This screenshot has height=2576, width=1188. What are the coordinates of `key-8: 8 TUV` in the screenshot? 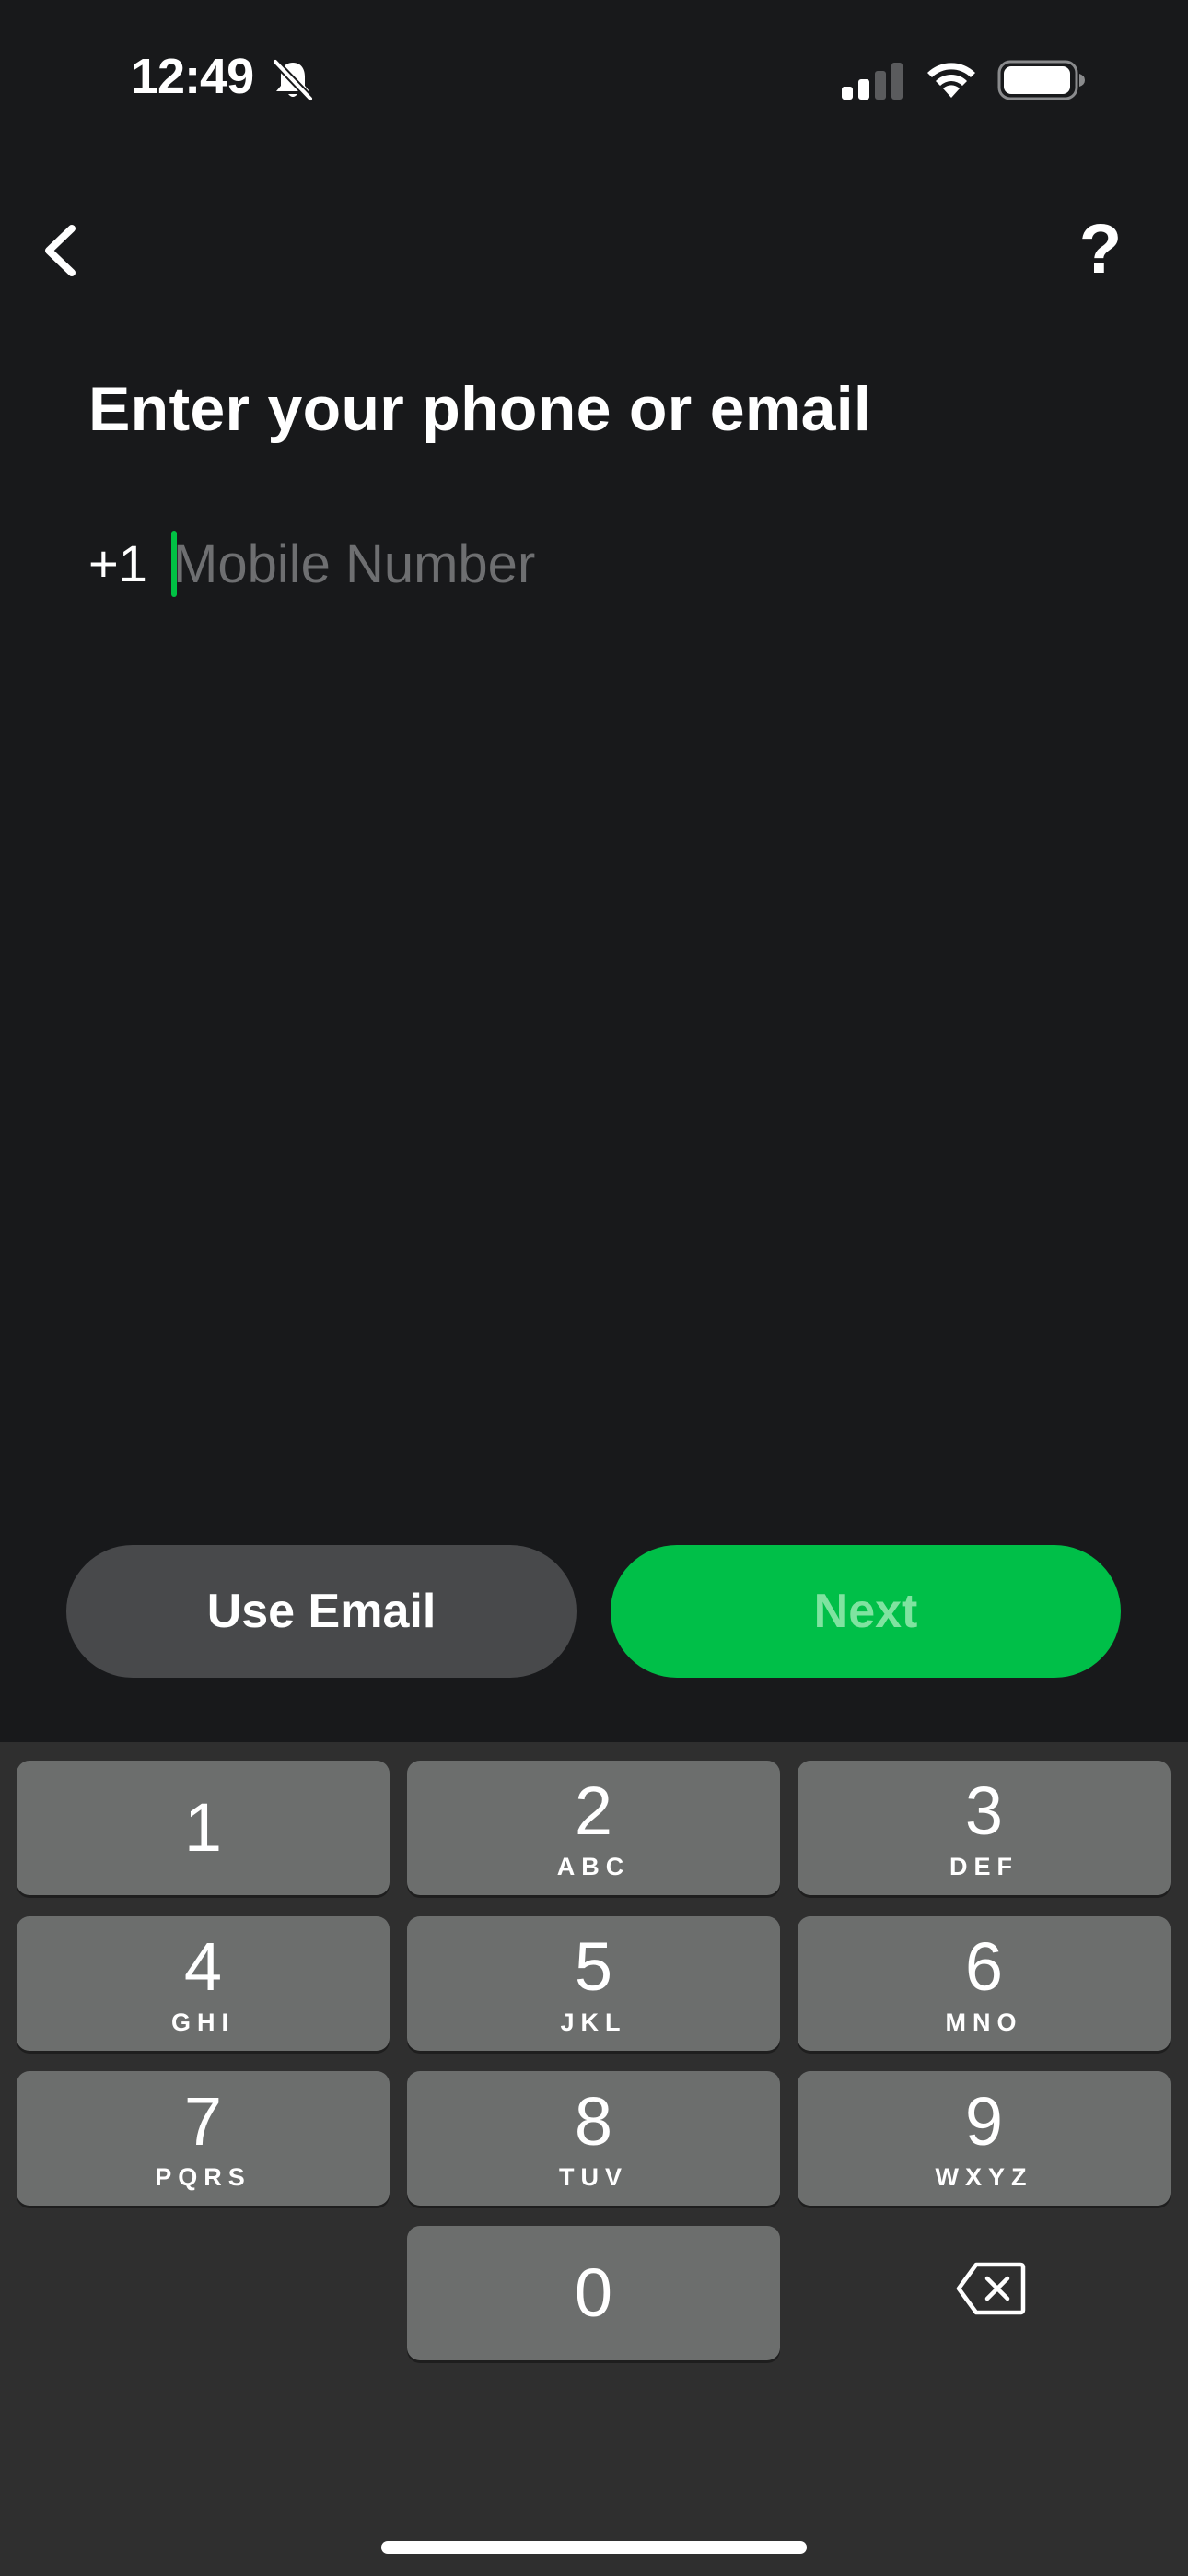 It's located at (593, 2138).